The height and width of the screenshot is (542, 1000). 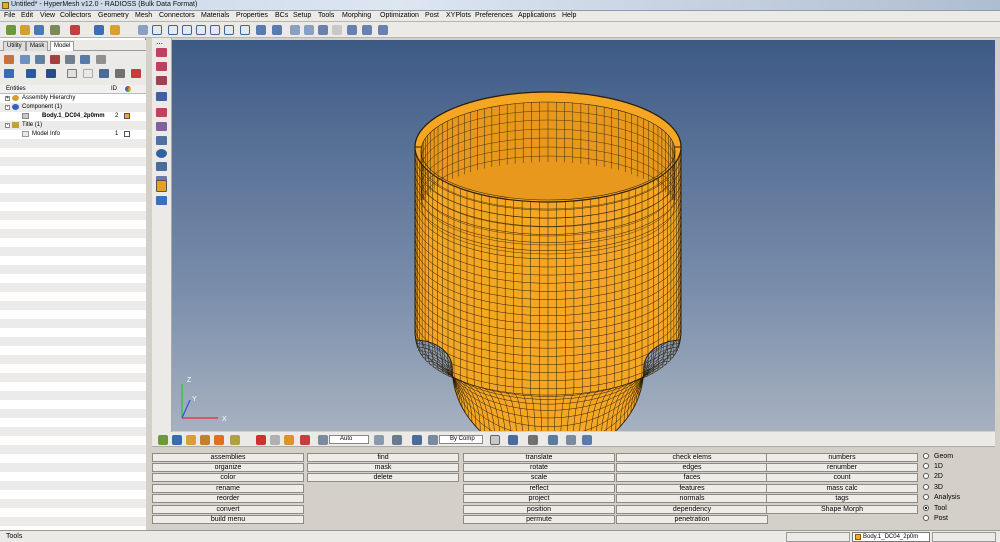 I want to click on project-button: project, so click(x=539, y=498).